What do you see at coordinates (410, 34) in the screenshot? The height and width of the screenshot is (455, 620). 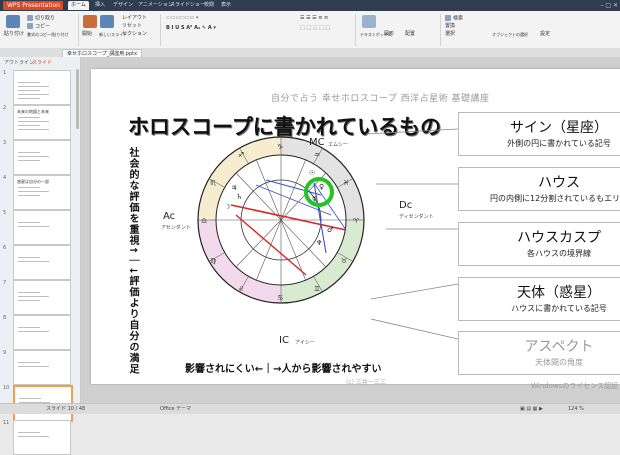 I see `arrange-button: 配置` at bounding box center [410, 34].